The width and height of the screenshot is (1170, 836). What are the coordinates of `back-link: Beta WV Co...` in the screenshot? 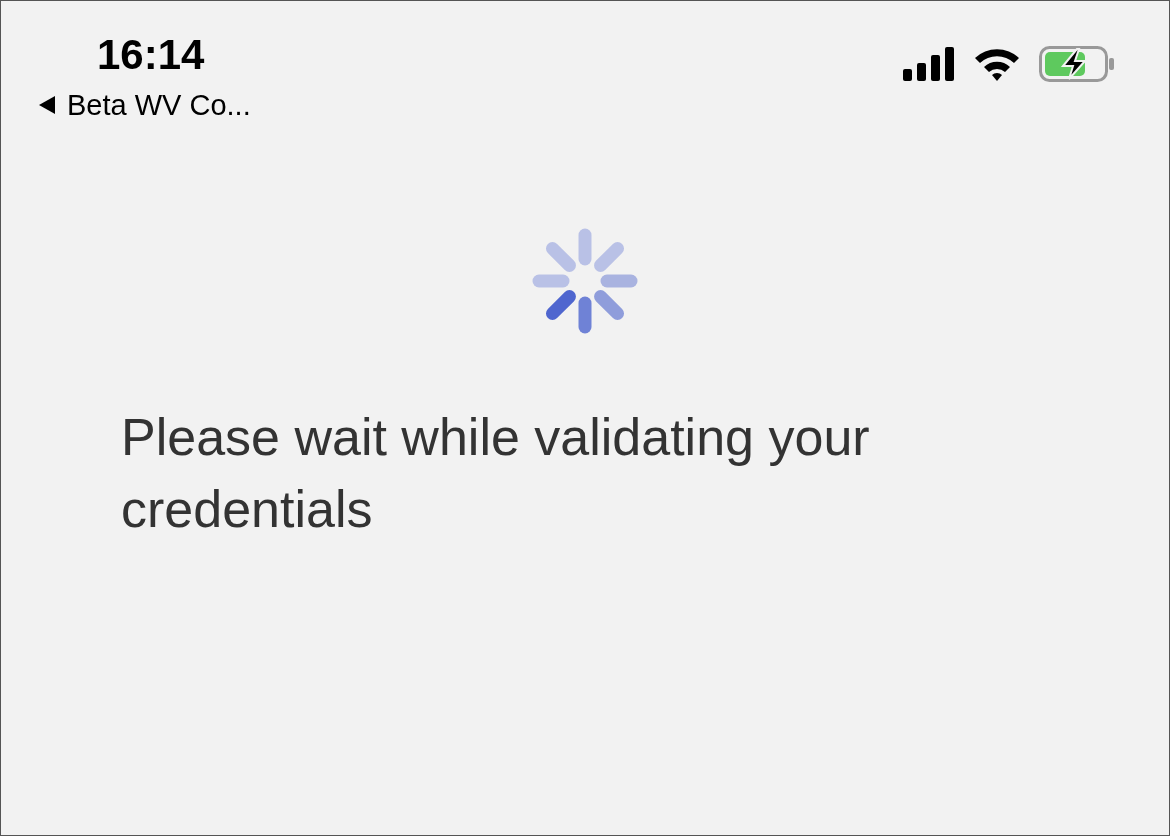 It's located at (144, 105).